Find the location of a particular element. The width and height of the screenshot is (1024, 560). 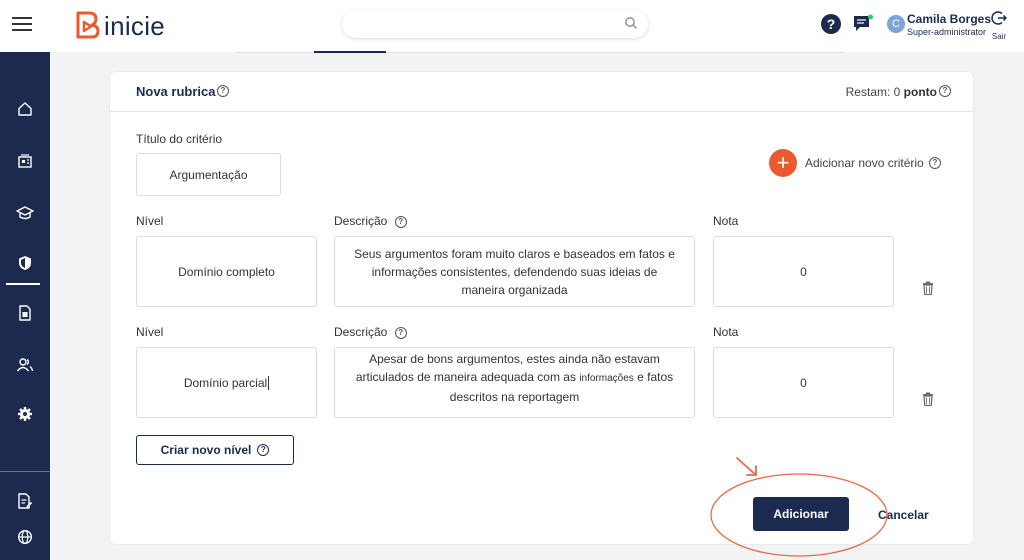

sidebar-item-settings is located at coordinates (25, 414).